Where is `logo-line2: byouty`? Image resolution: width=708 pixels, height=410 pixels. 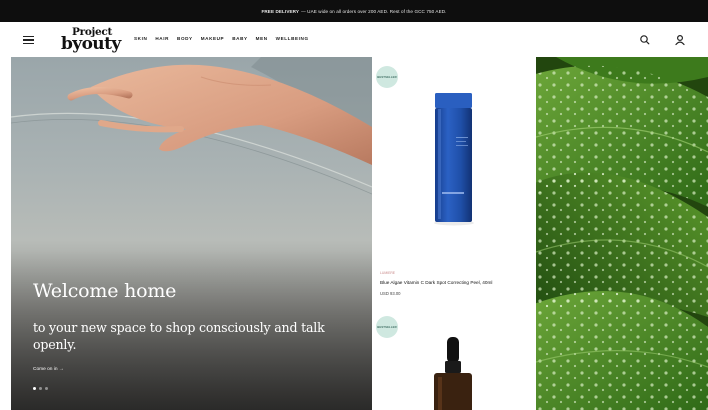
logo-line2: byouty is located at coordinates (91, 44).